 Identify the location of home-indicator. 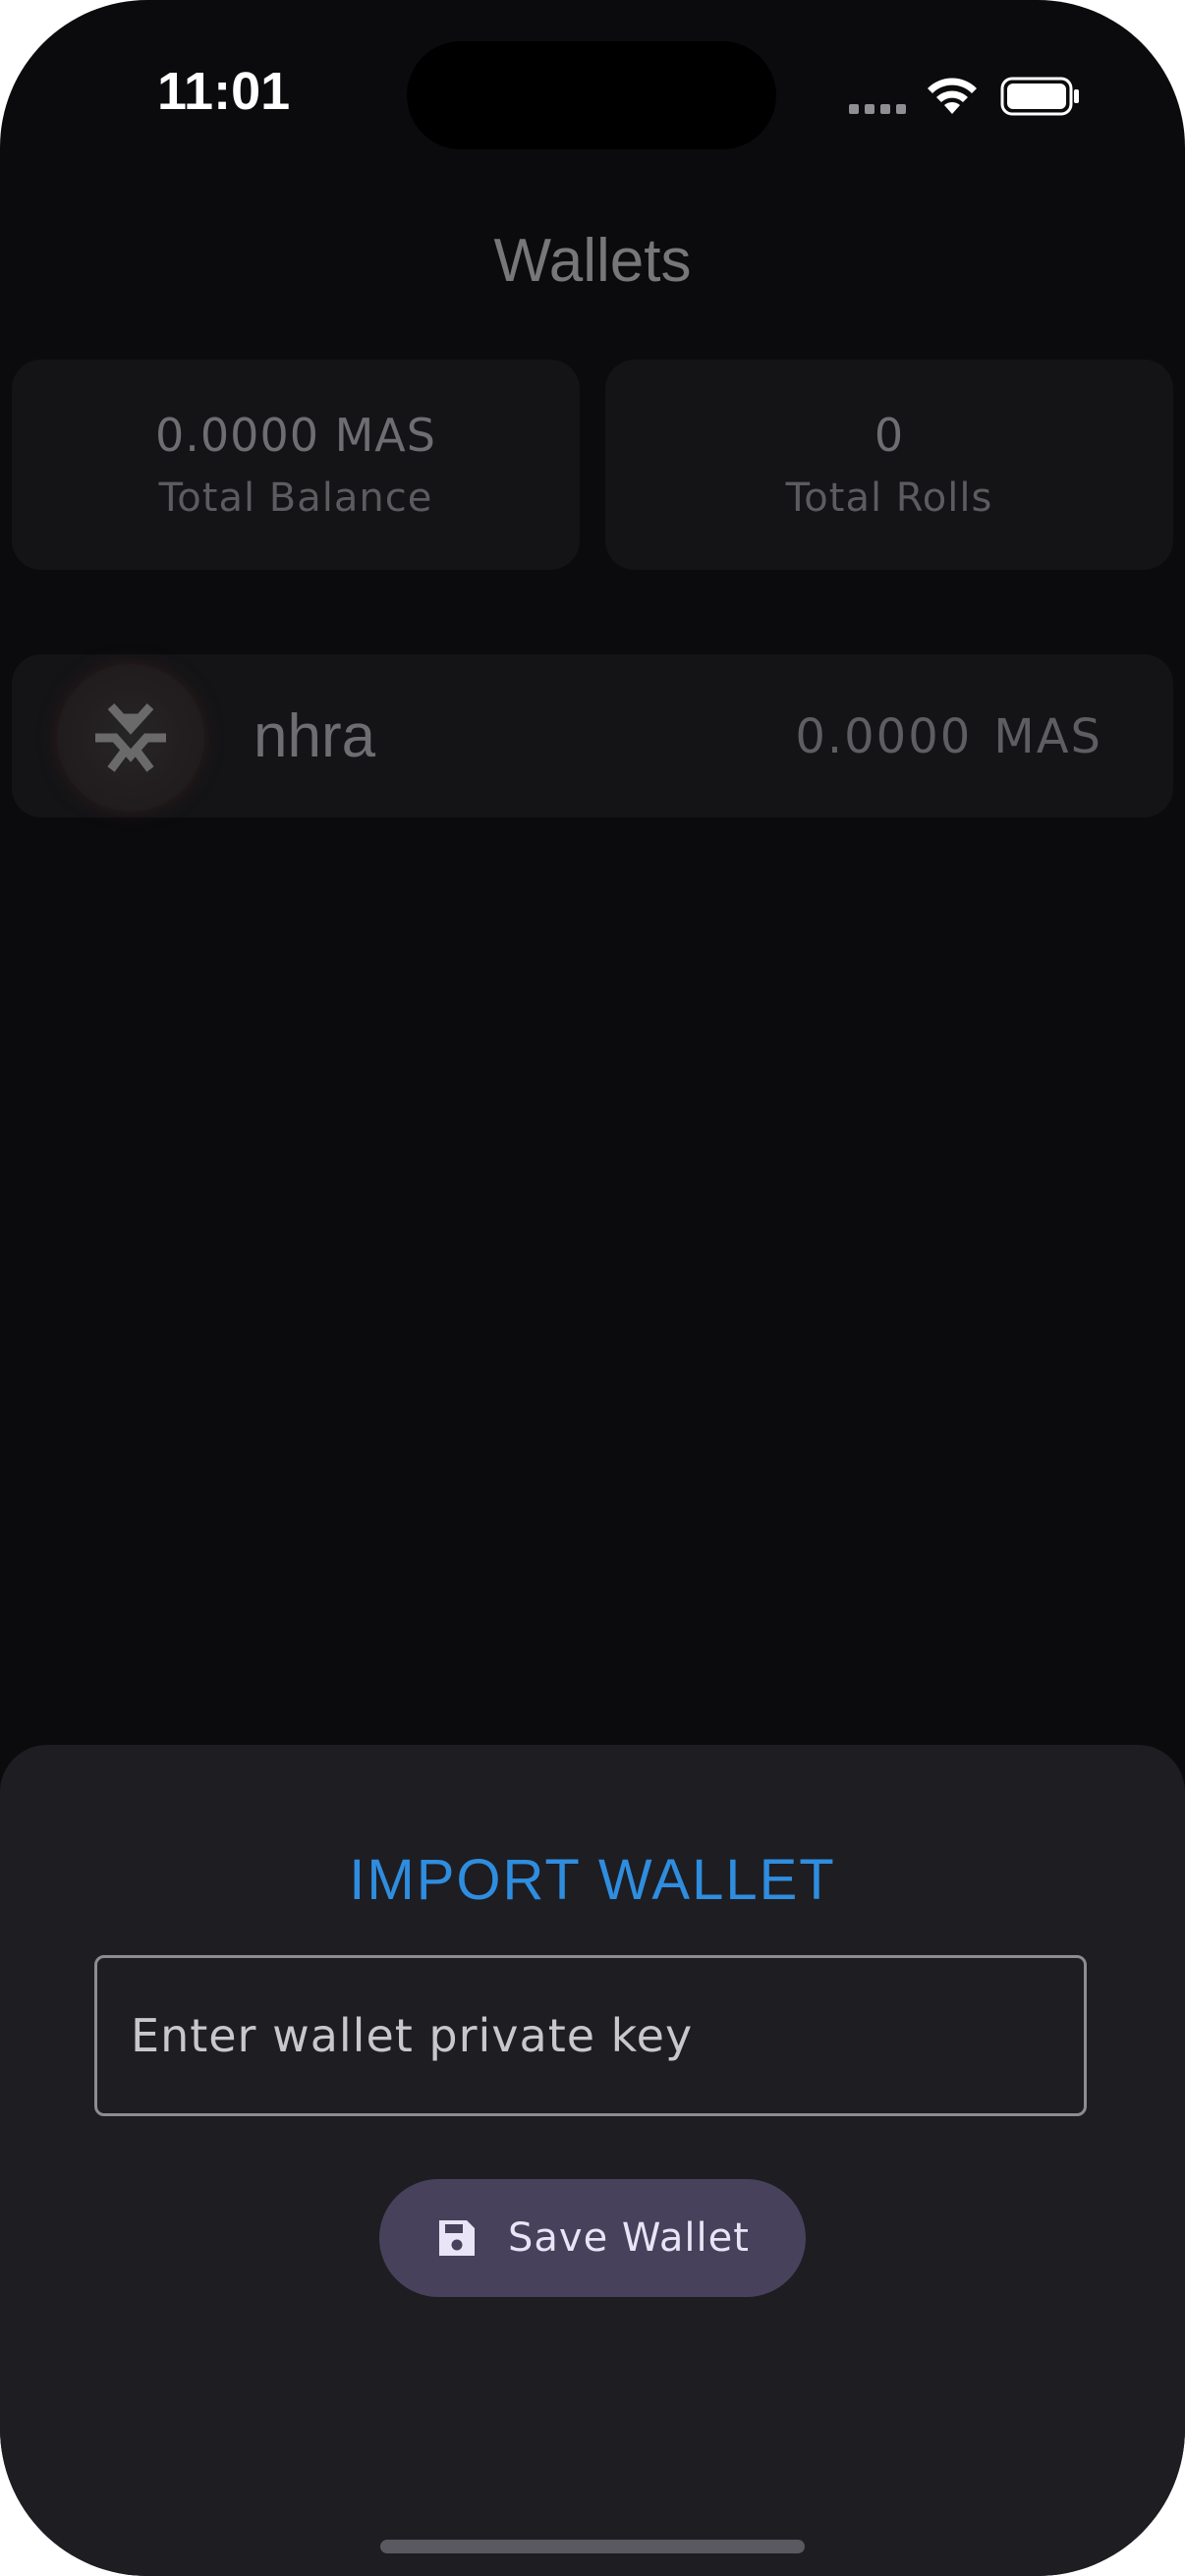
(592, 2546).